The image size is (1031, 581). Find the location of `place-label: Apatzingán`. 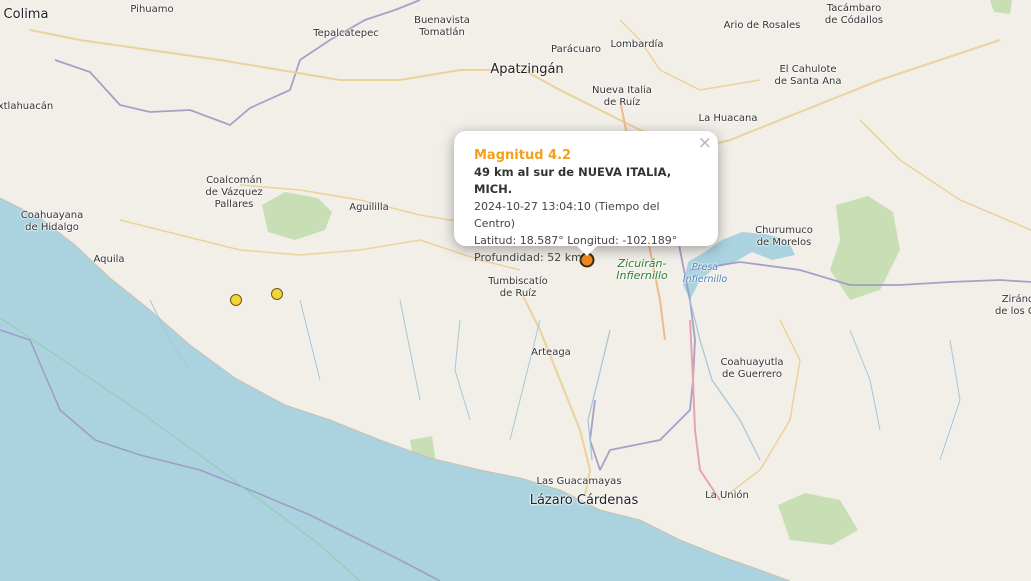

place-label: Apatzingán is located at coordinates (527, 69).